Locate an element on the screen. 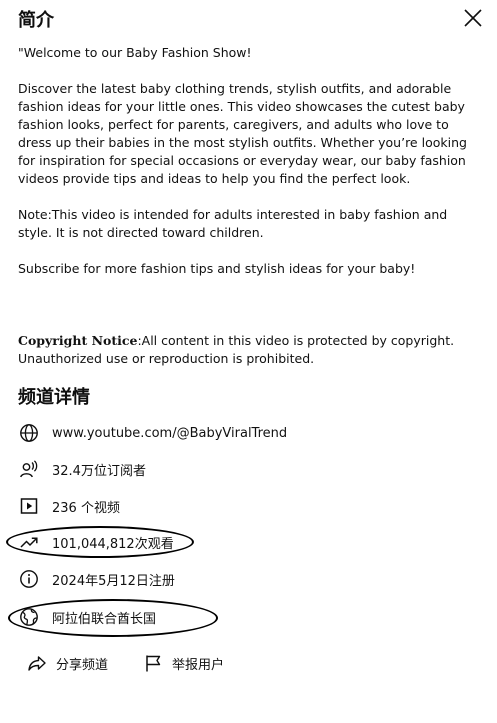  report-user-label: 举报用户 is located at coordinates (198, 665).